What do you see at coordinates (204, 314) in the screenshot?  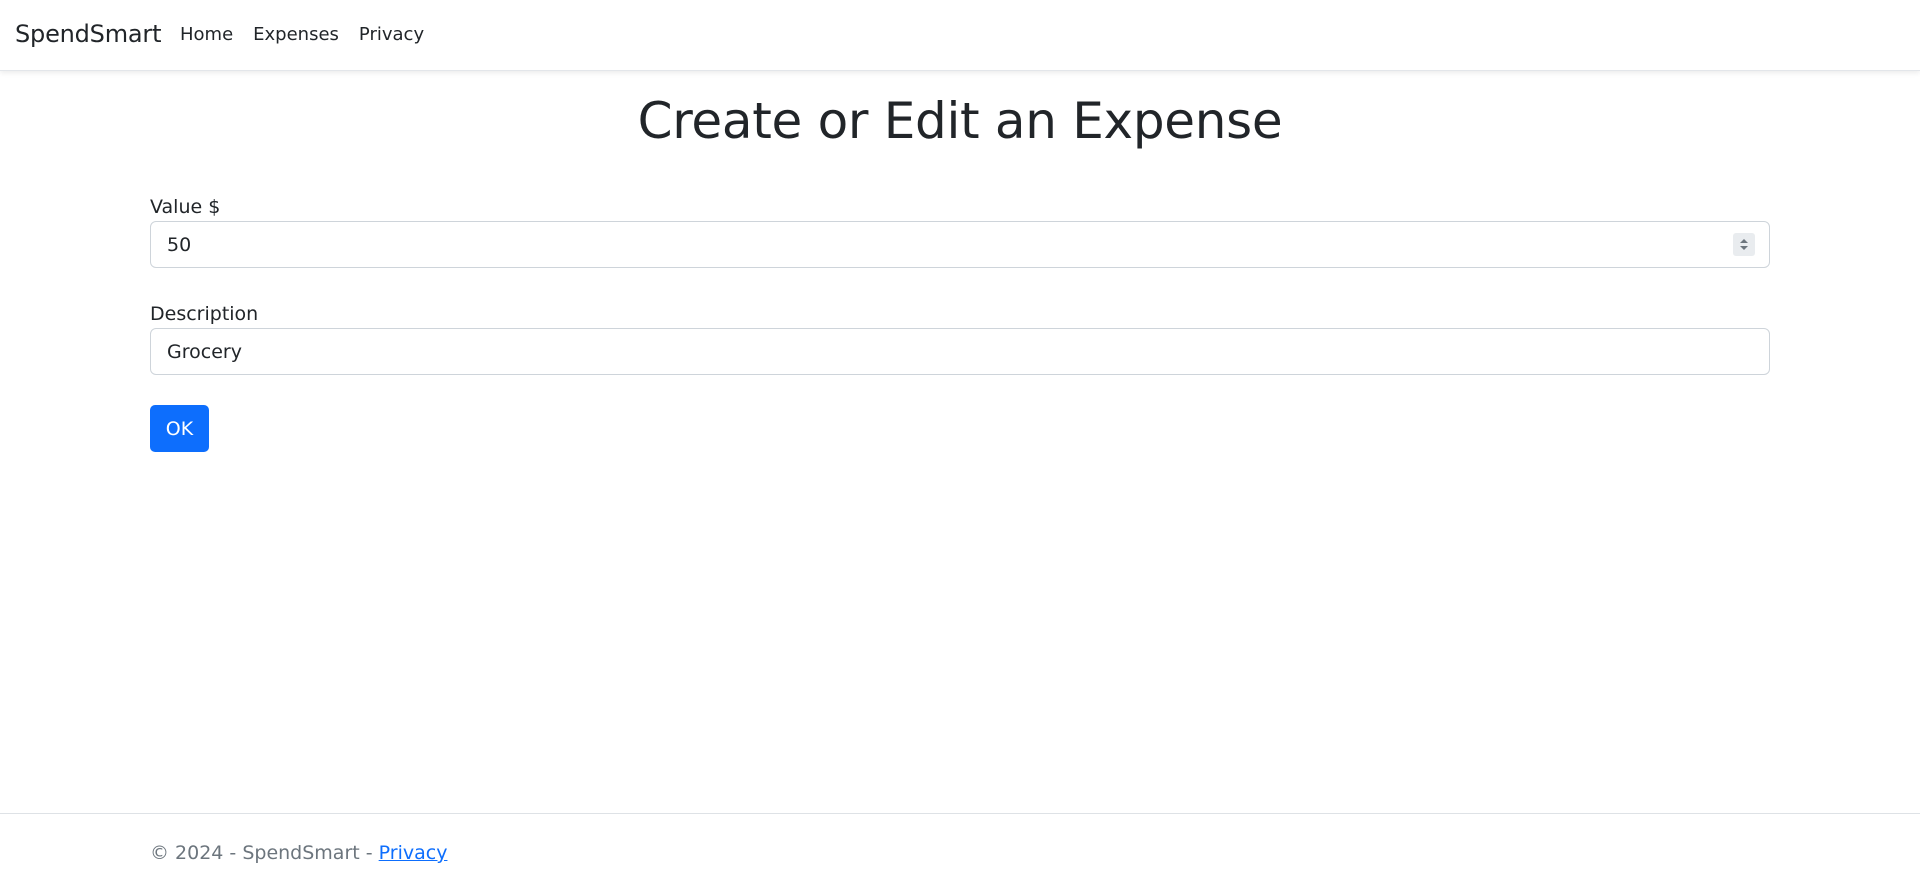 I see `description-label: Description` at bounding box center [204, 314].